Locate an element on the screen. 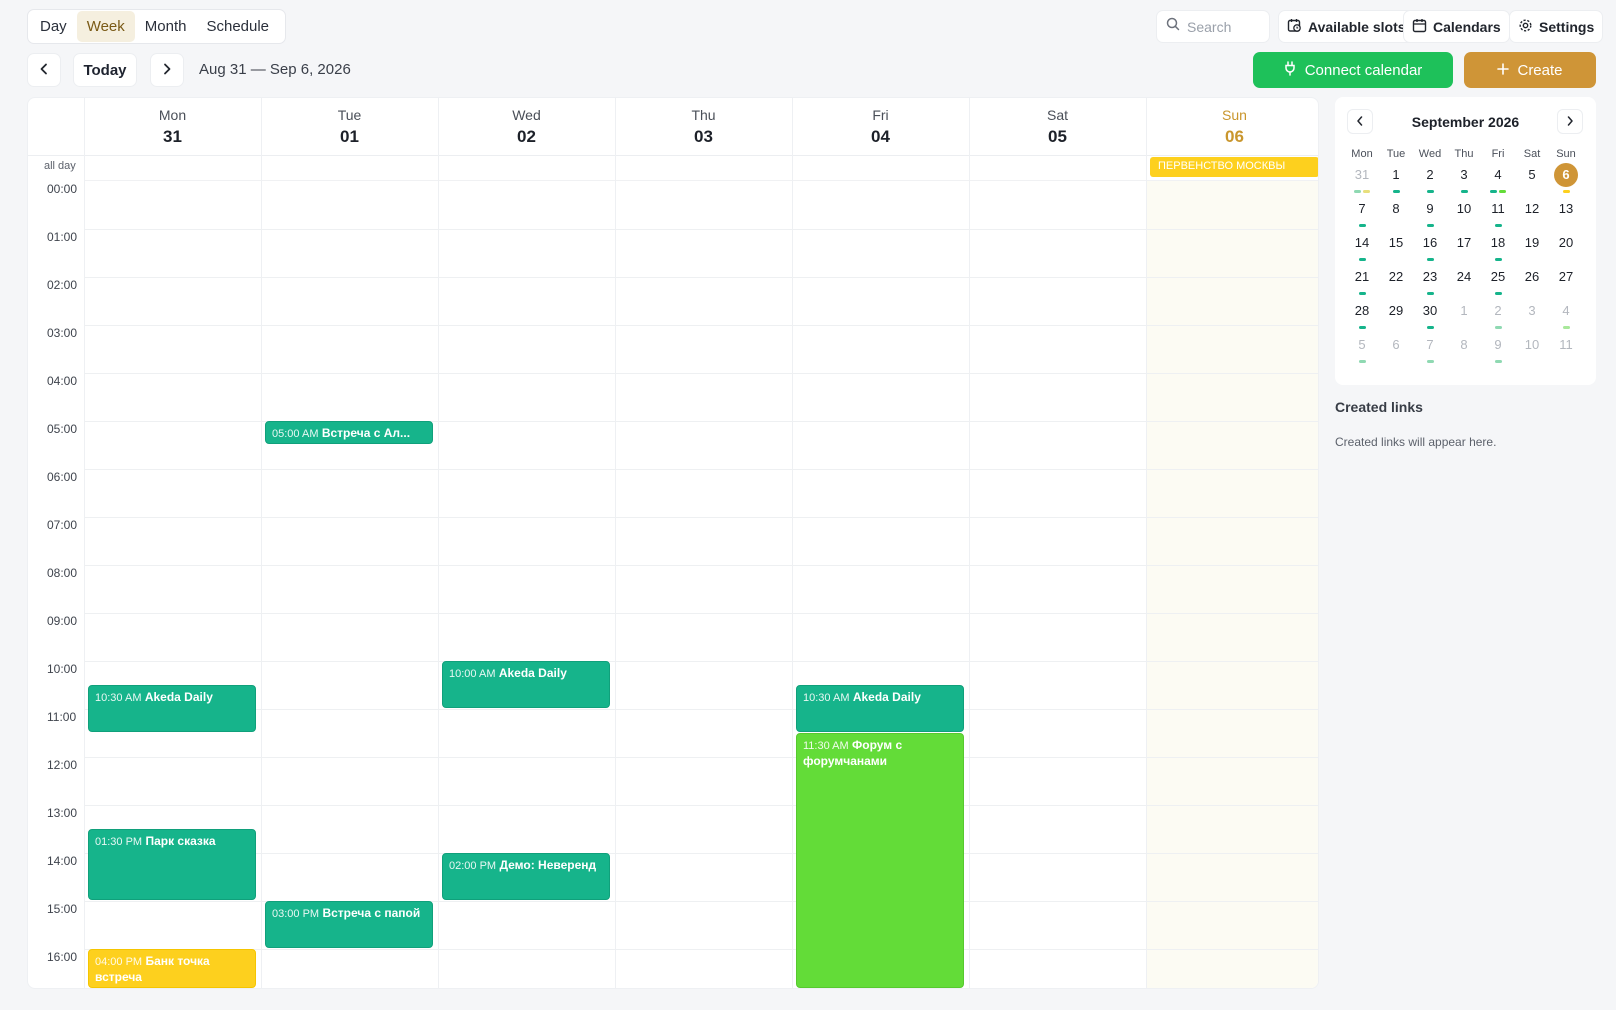  mini-day: 27 is located at coordinates (1566, 280).